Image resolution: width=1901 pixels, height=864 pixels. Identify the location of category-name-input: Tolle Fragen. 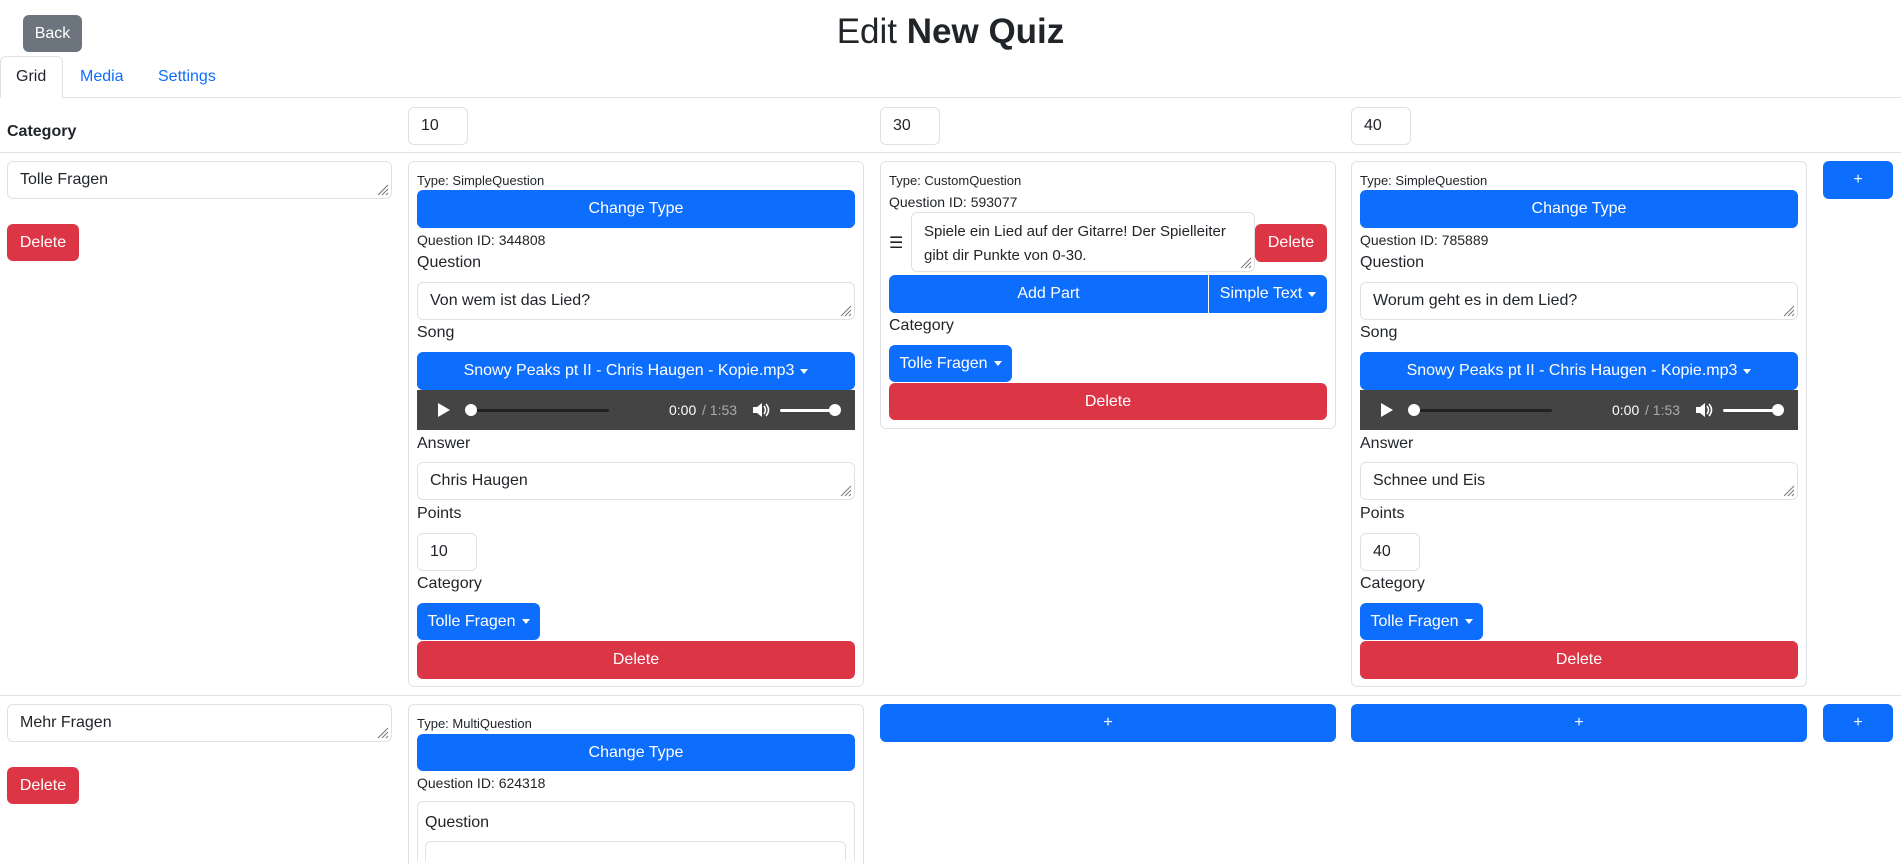
(199, 180).